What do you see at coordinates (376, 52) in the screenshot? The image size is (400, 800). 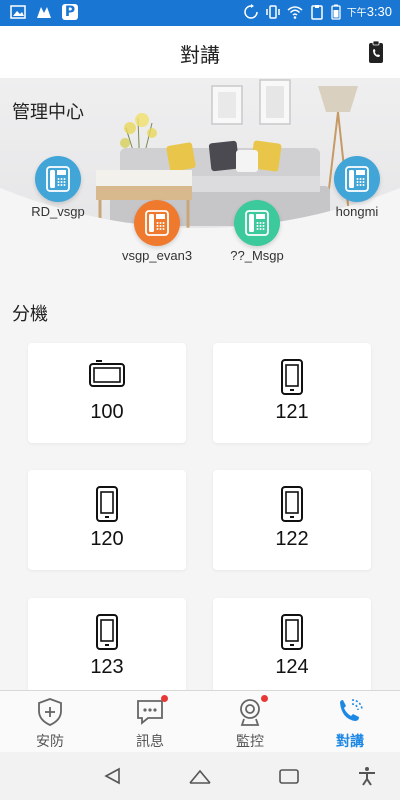 I see `clipboard-call-icon` at bounding box center [376, 52].